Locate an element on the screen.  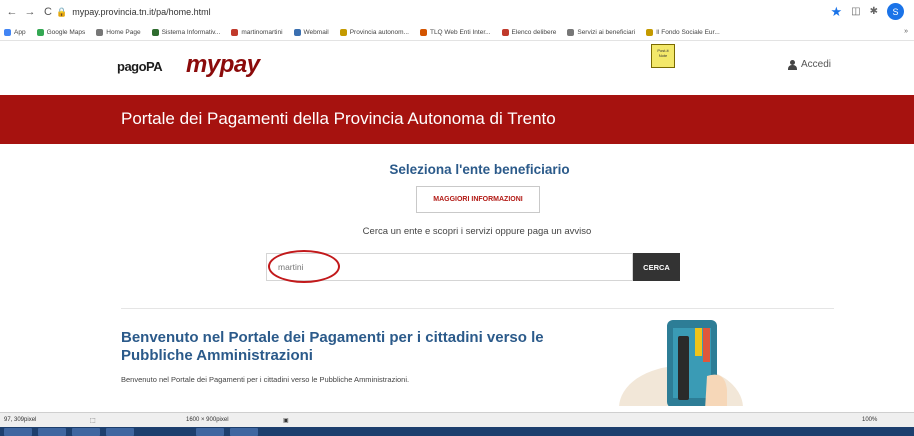
back-icon: ← is located at coordinates (12, 12).